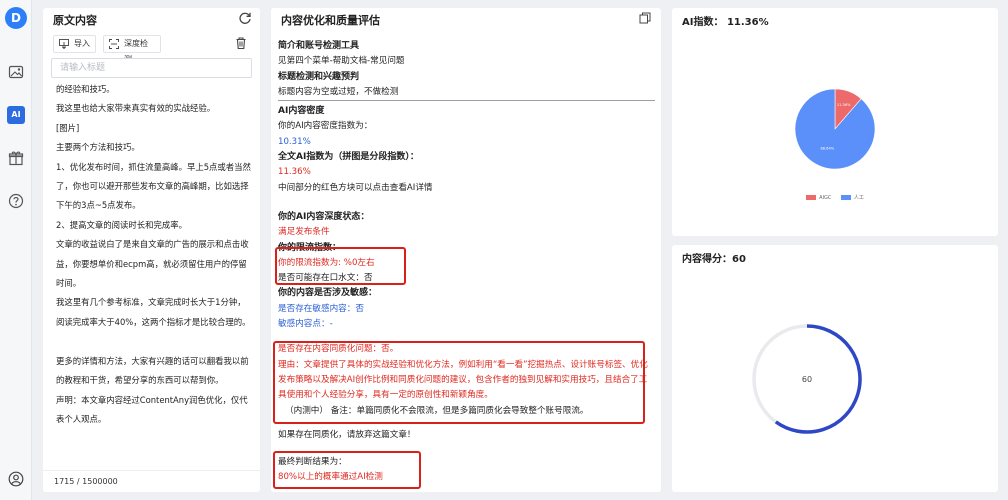  Describe the element at coordinates (319, 46) in the screenshot. I see `intro-heading: 简介和账号检测工具` at that location.